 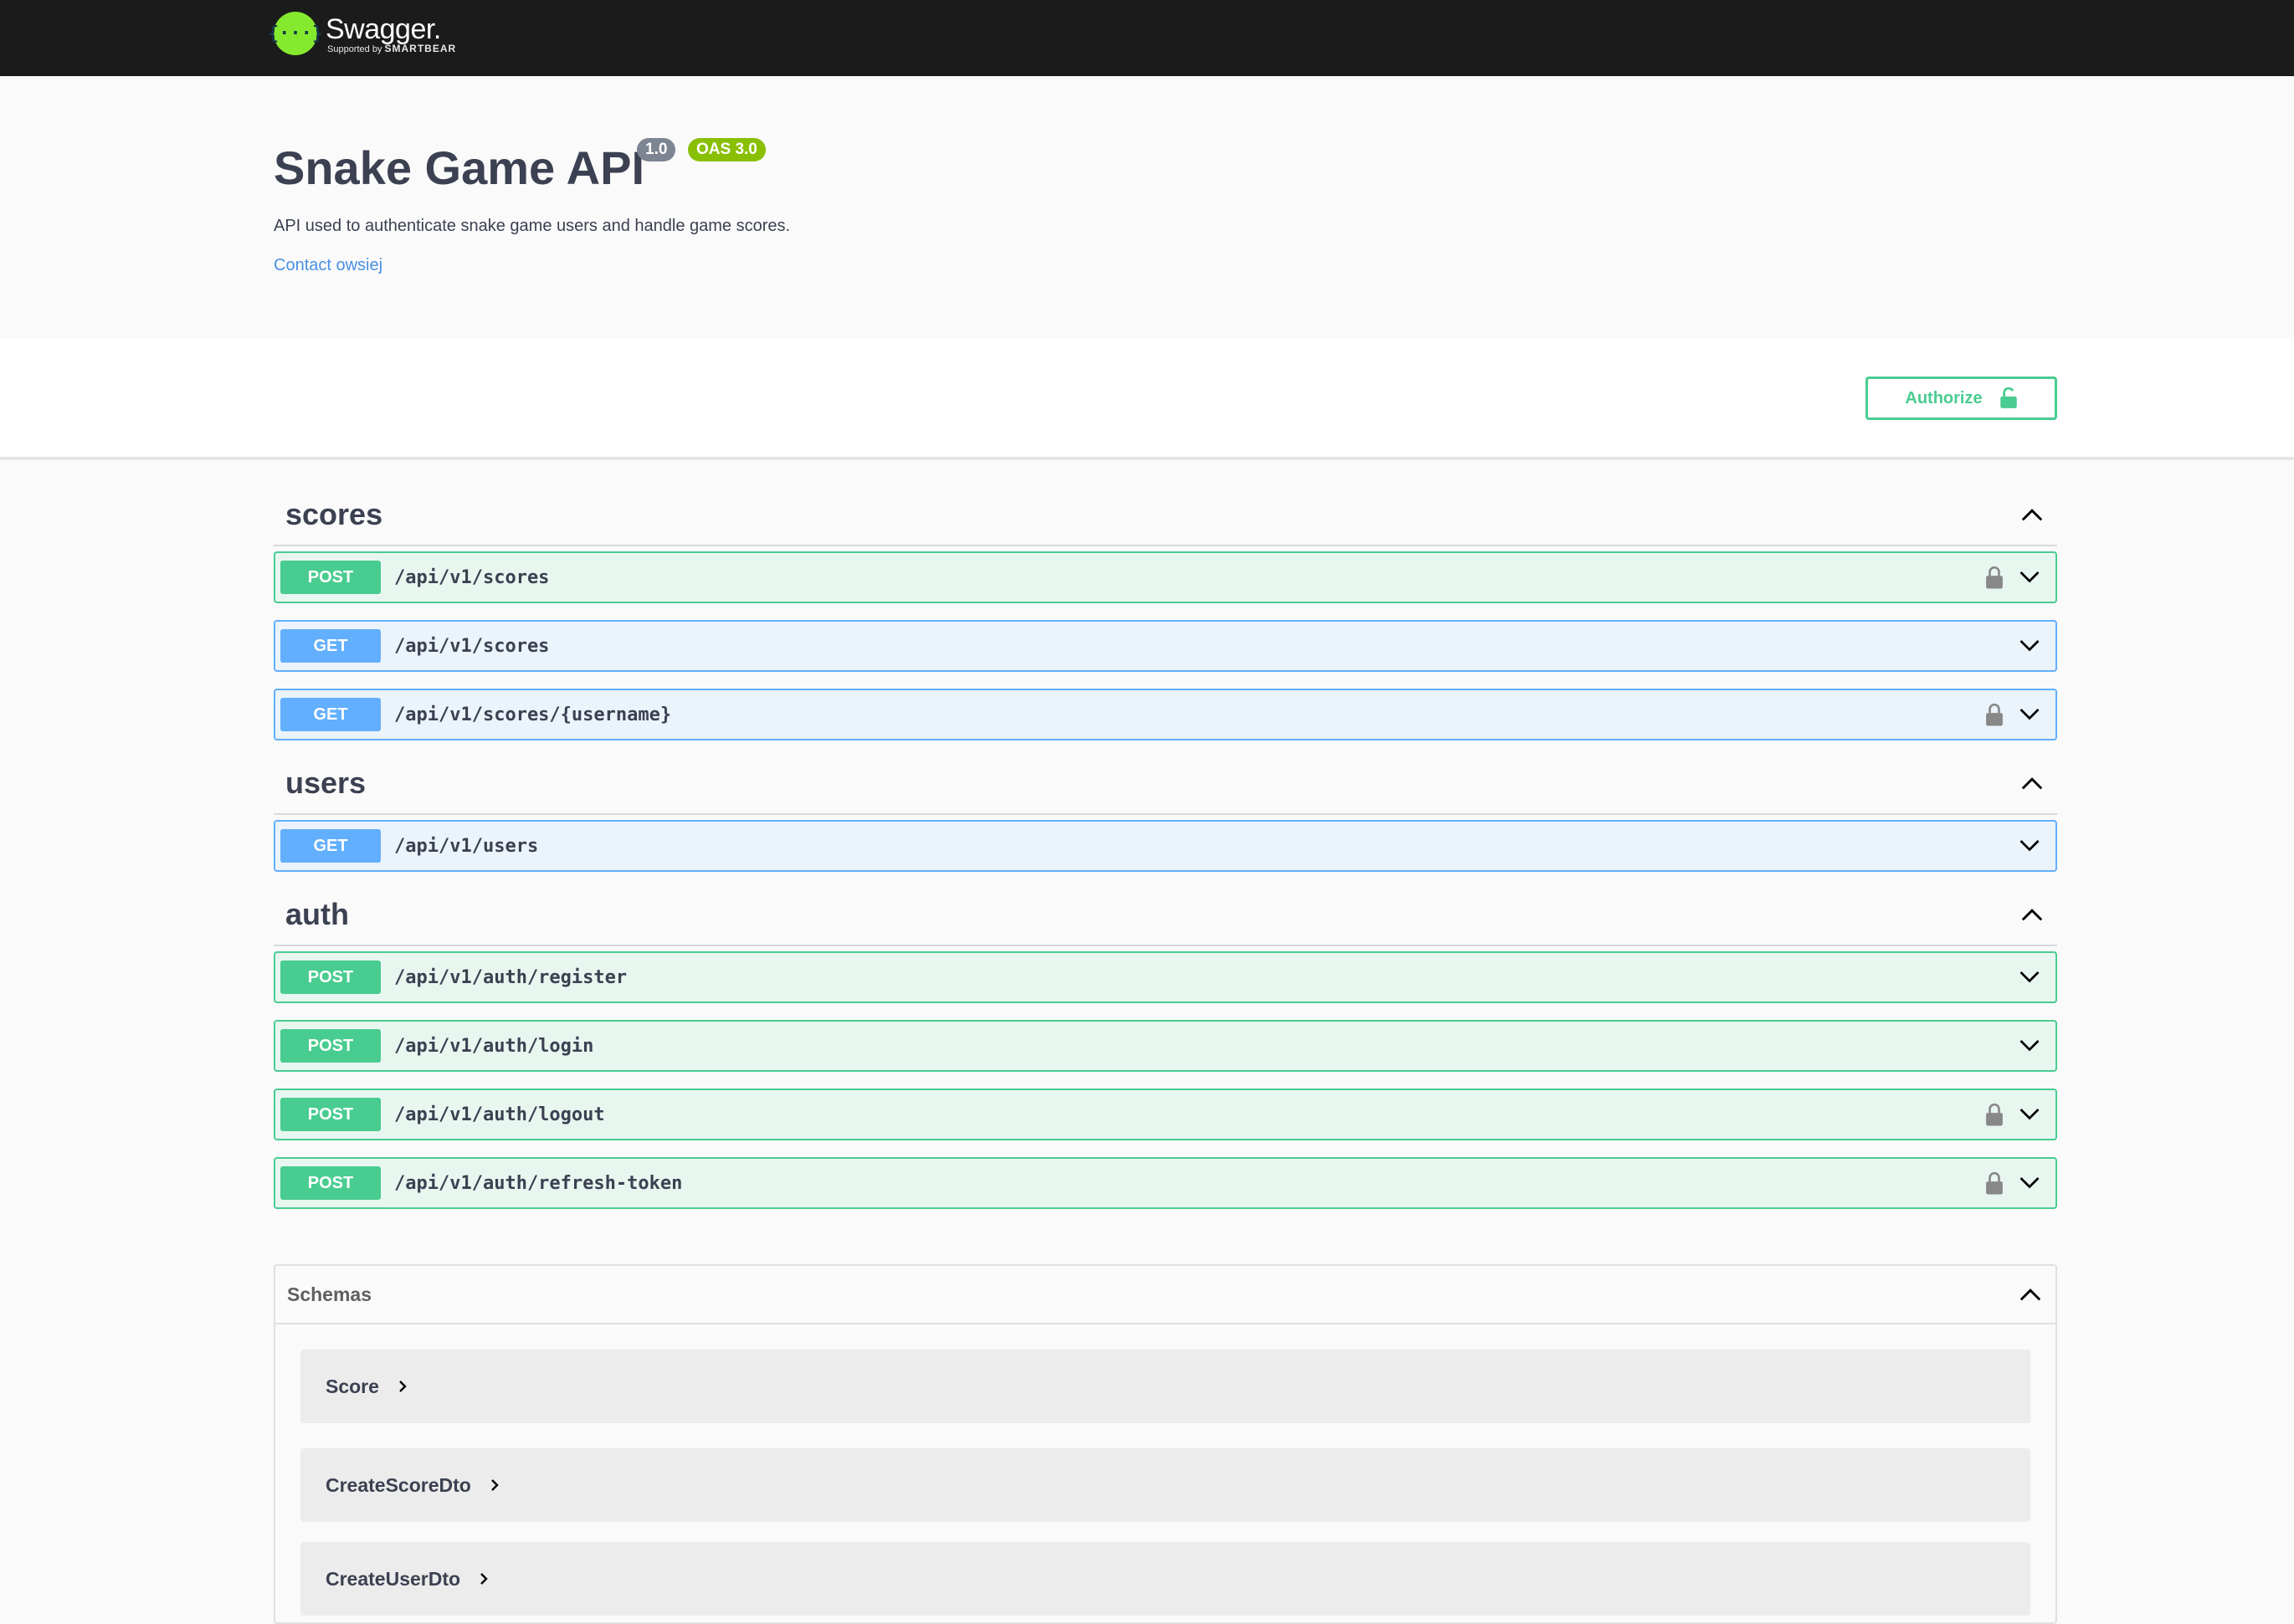 I want to click on tag-name: users, so click(x=326, y=782).